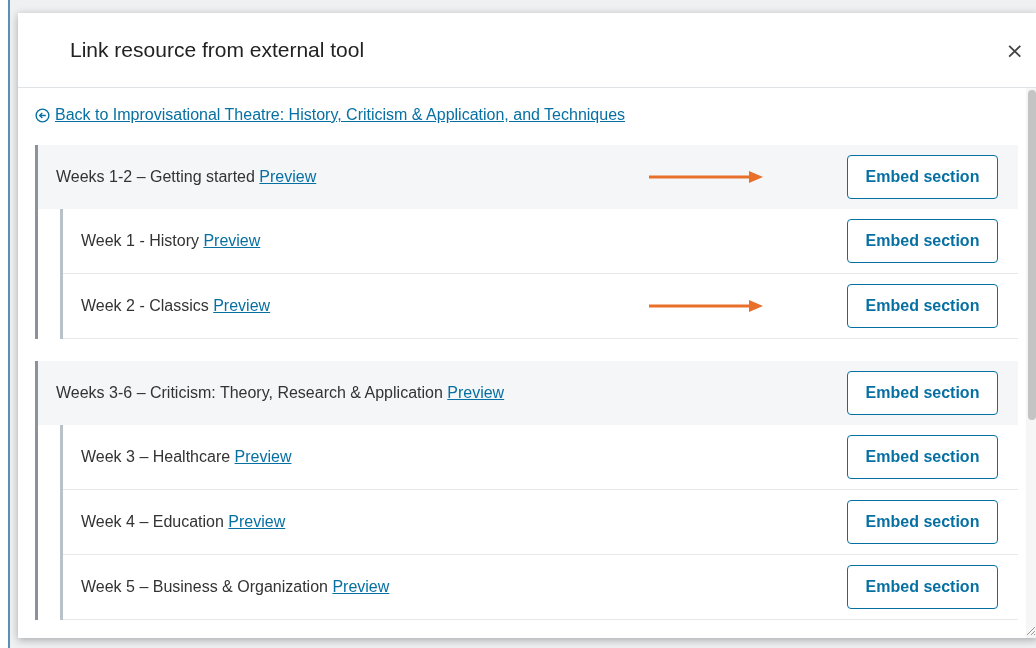 This screenshot has height=648, width=1036. What do you see at coordinates (186, 456) in the screenshot?
I see `section-title: Week 3 – Healthcare Preview` at bounding box center [186, 456].